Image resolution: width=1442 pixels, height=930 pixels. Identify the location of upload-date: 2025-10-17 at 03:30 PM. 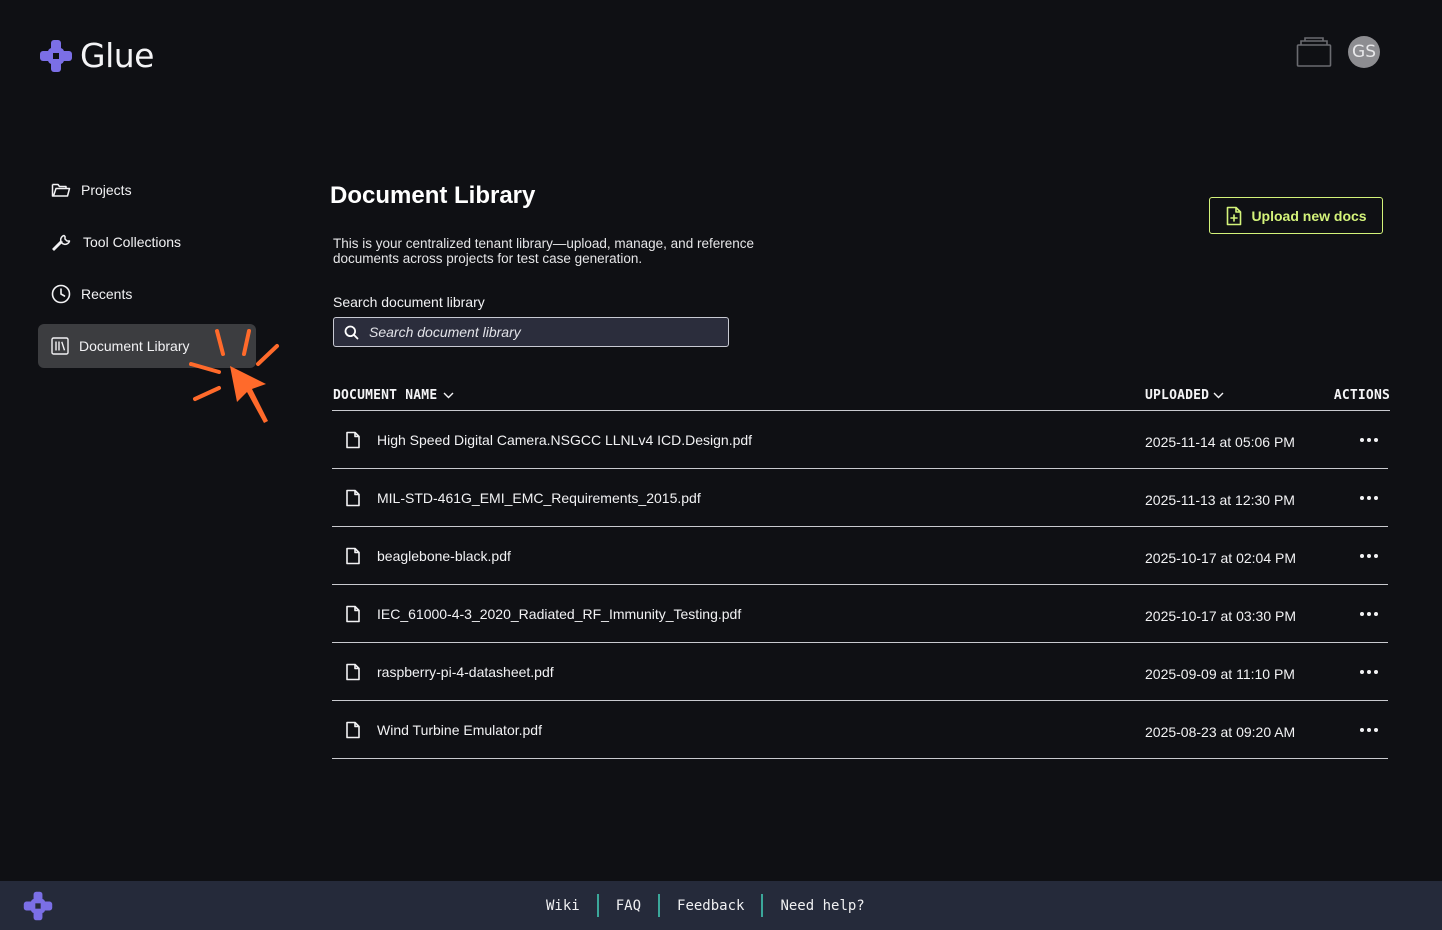
(1220, 615).